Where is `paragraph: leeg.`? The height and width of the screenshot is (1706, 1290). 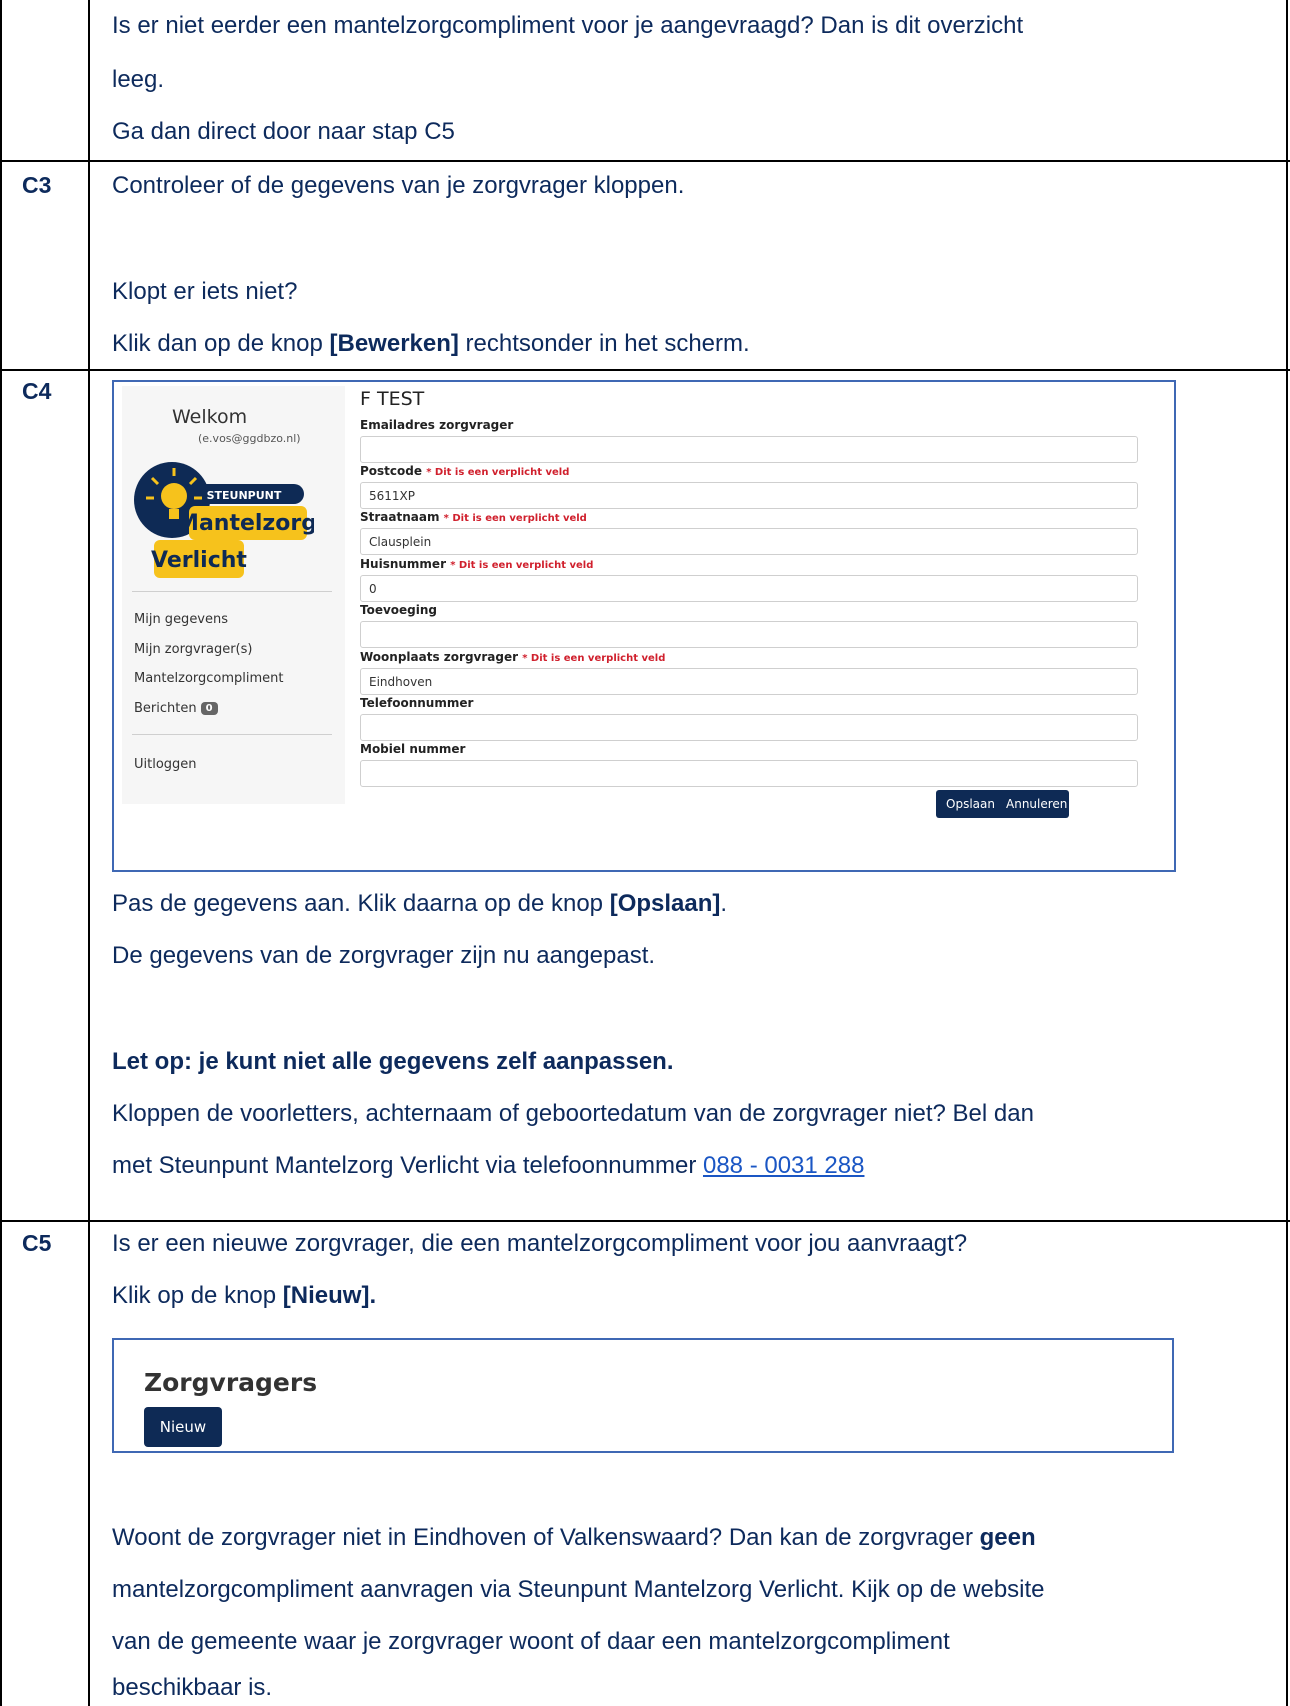
paragraph: leeg. is located at coordinates (138, 79).